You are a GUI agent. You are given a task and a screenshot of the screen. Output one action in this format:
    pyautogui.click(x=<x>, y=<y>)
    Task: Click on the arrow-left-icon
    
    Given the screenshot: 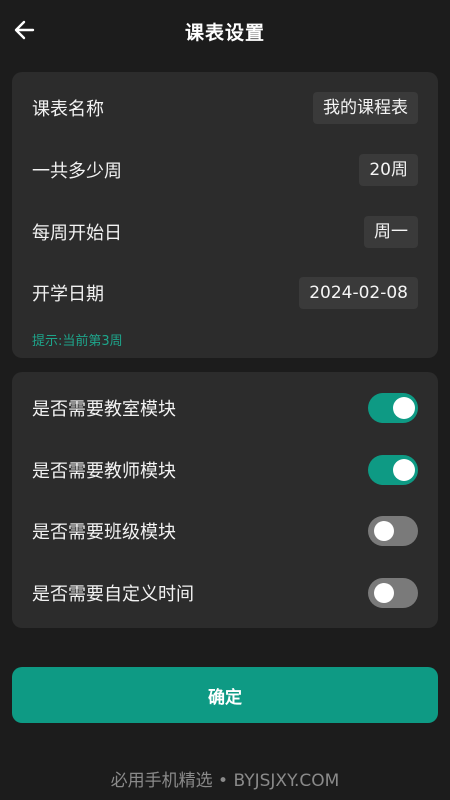 What is the action you would take?
    pyautogui.click(x=24, y=30)
    